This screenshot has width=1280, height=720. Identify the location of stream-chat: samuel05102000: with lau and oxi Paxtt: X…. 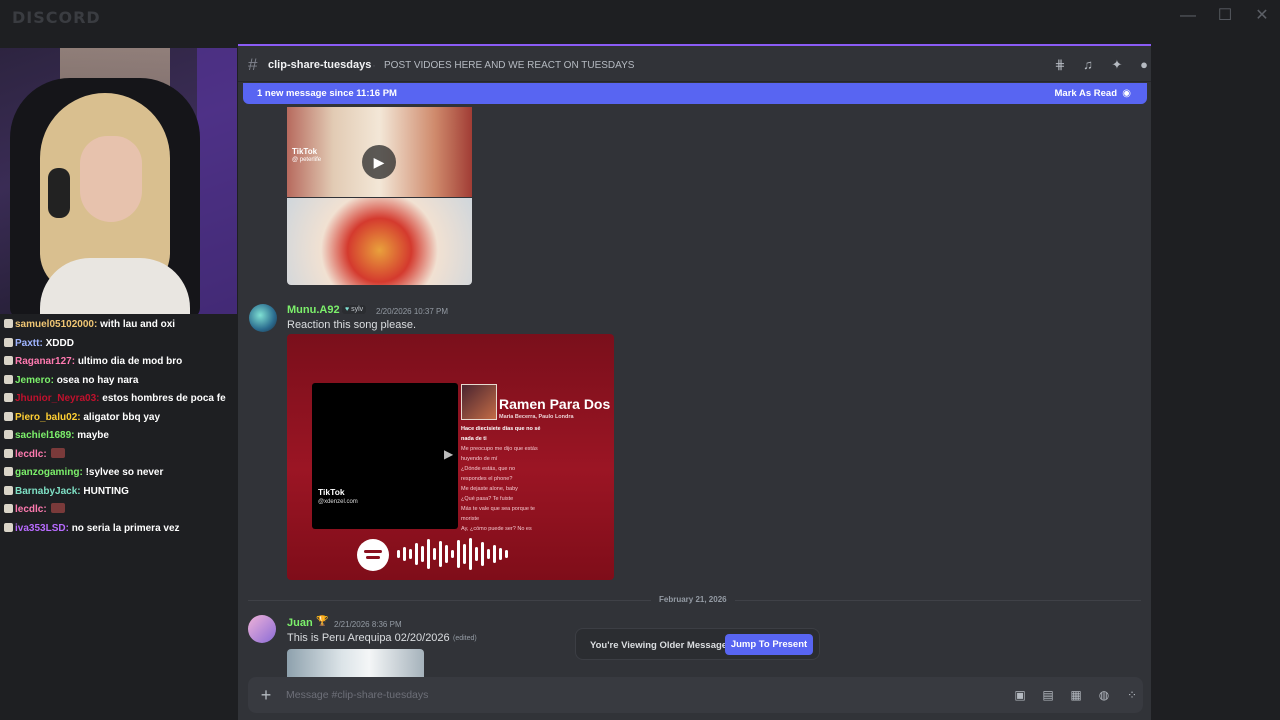
(118, 518).